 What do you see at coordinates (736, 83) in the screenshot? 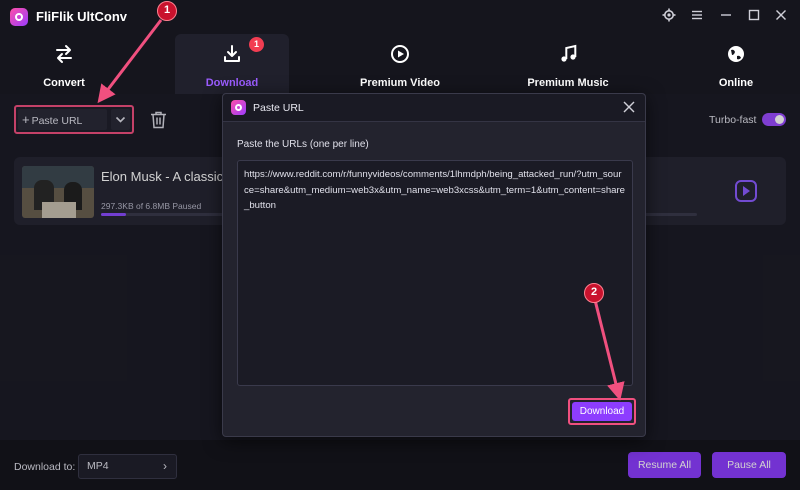
I see `tab-online-label: Online` at bounding box center [736, 83].